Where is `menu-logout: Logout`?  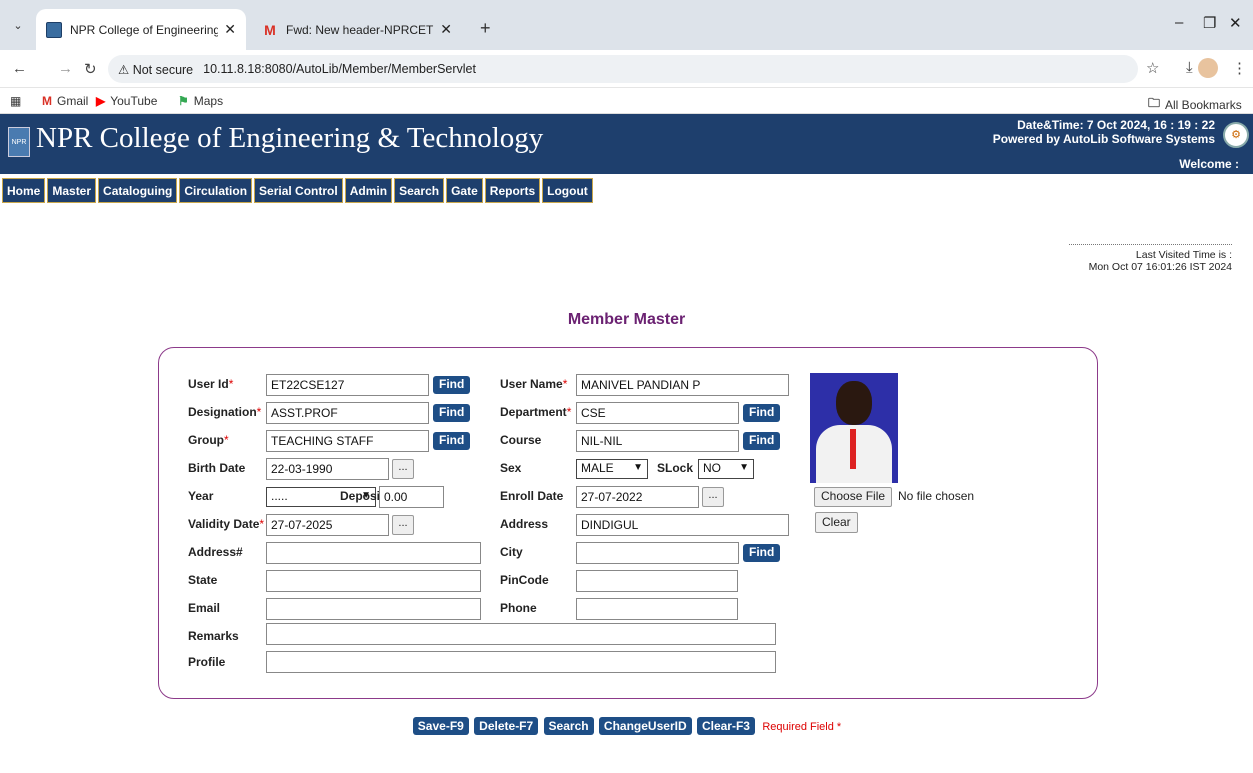 menu-logout: Logout is located at coordinates (567, 190).